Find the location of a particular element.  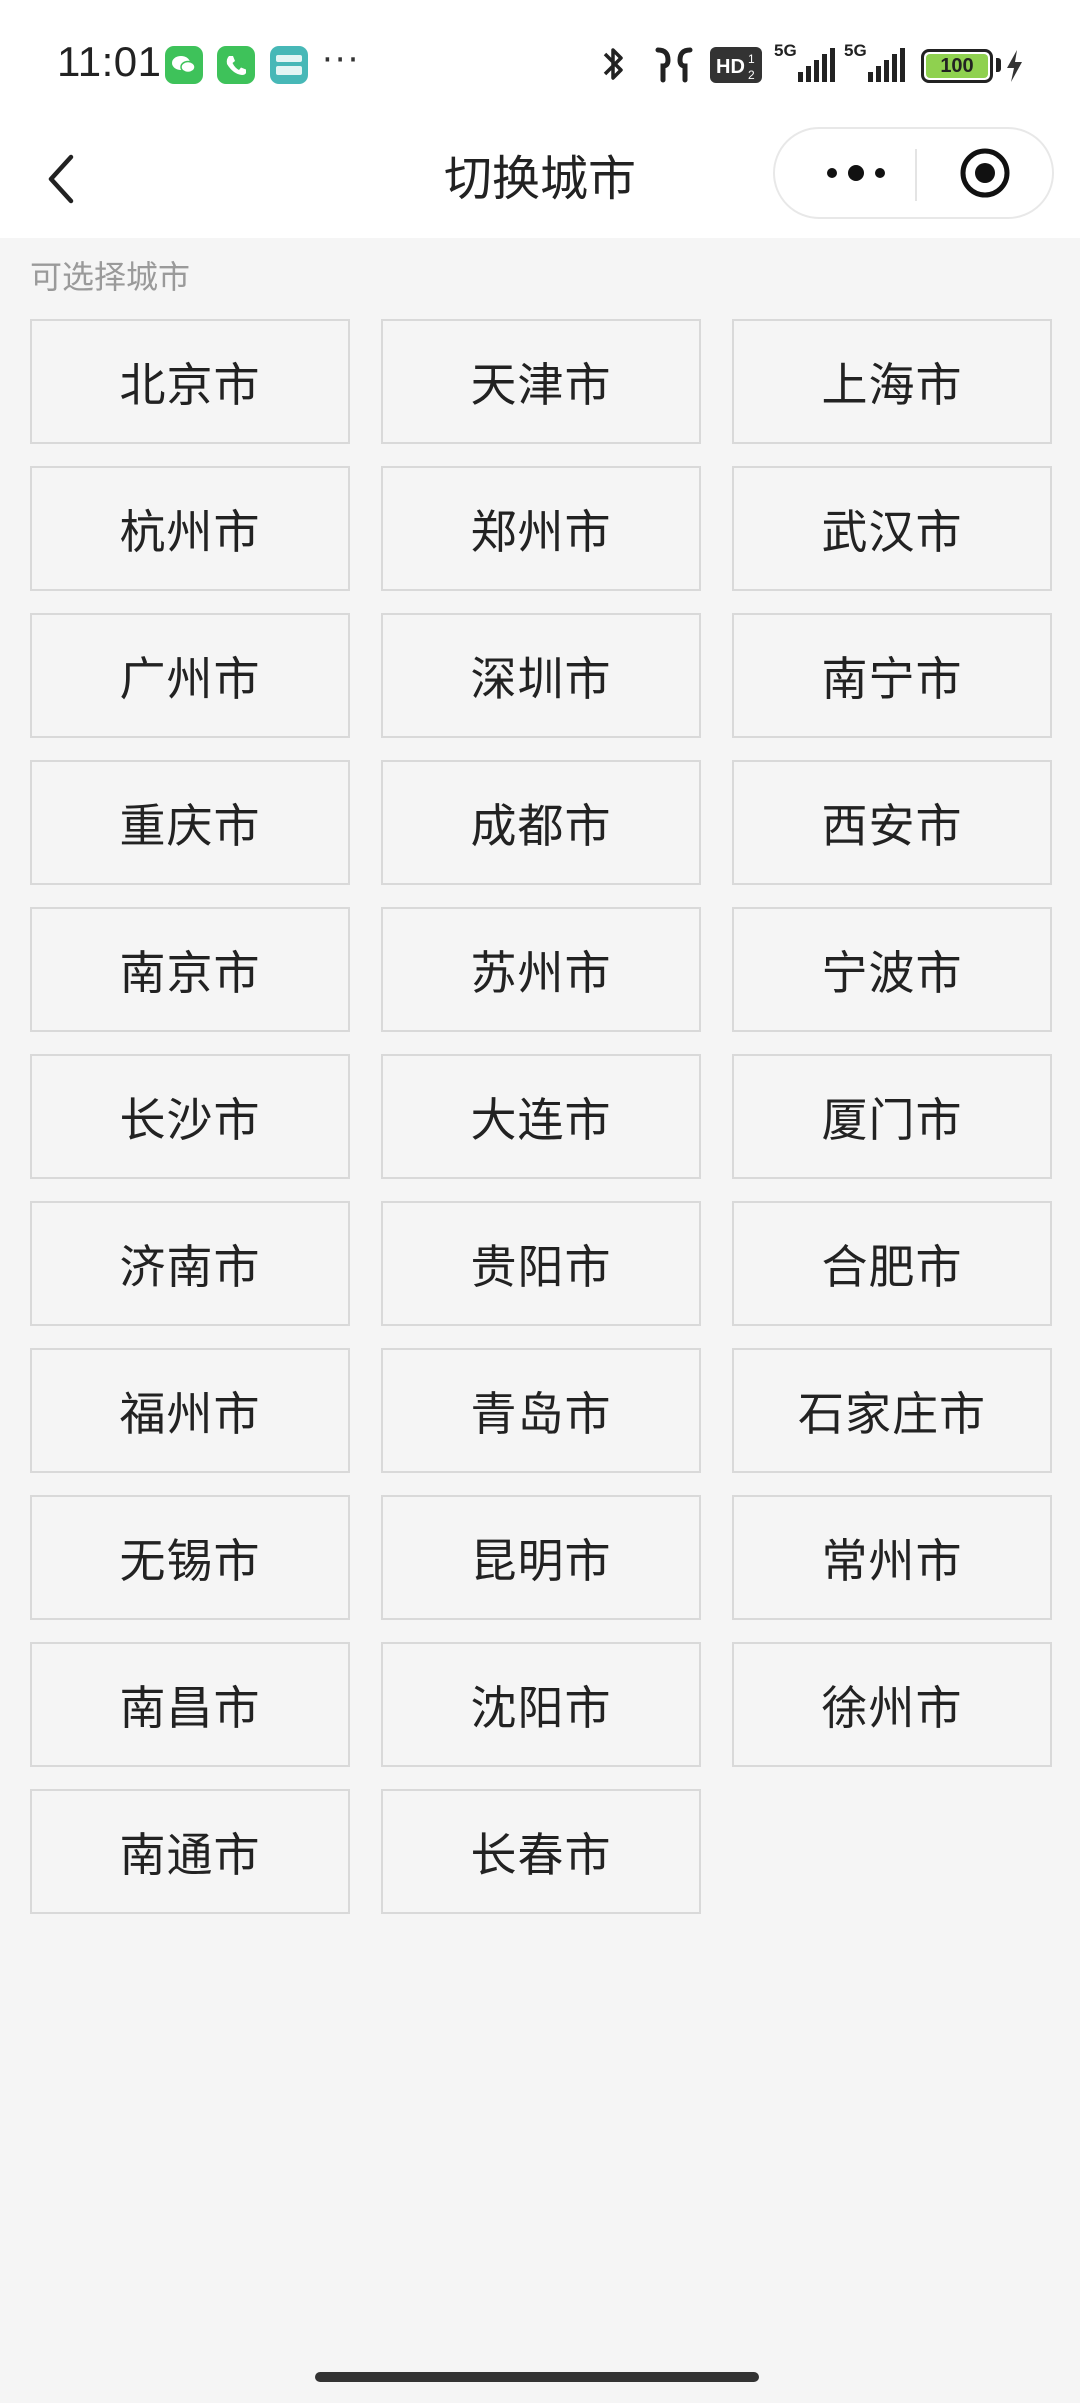

home-indicator is located at coordinates (537, 2377).